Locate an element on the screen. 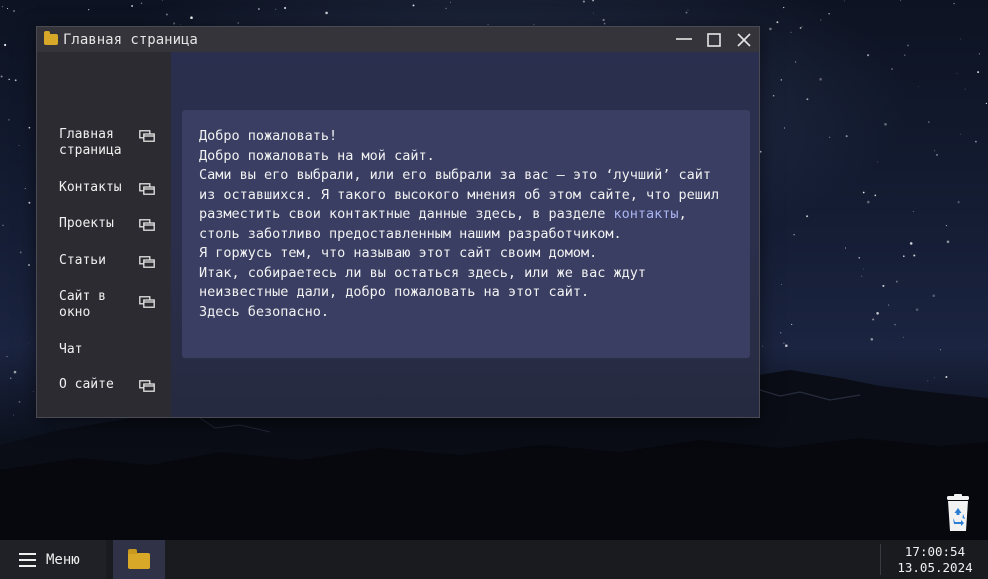 This screenshot has height=579, width=988. close-button is located at coordinates (744, 39).